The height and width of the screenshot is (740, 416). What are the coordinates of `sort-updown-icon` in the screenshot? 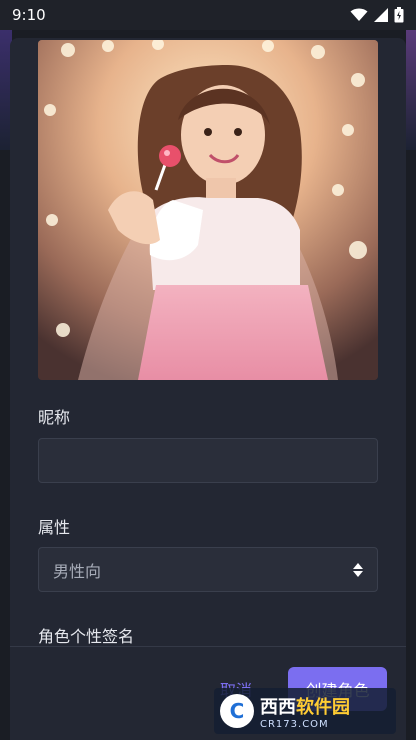 It's located at (358, 569).